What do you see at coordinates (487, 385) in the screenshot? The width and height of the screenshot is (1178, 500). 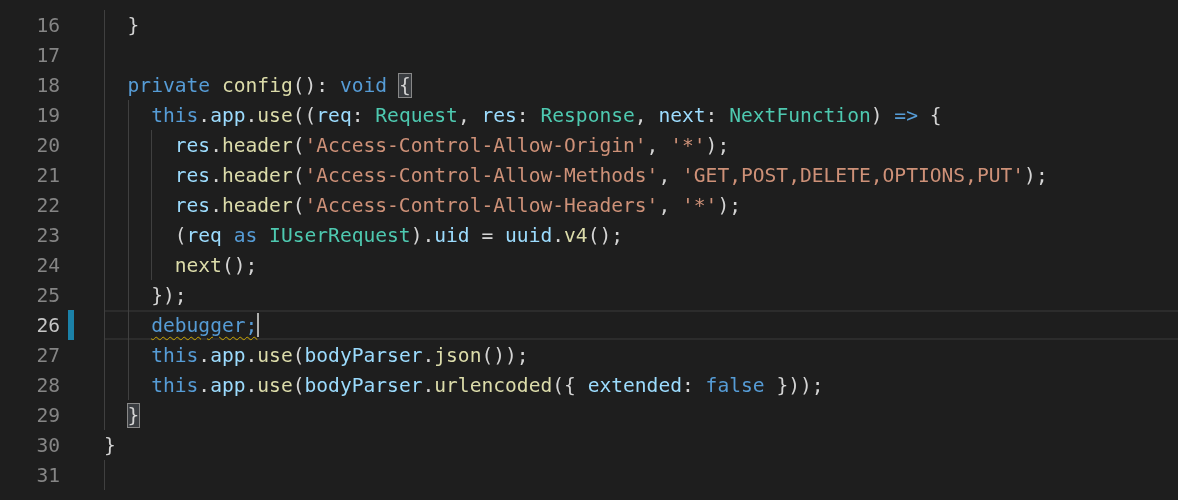 I see `code-line: this.app.use(bodyParser.urlencoded({ extended: false }));` at bounding box center [487, 385].